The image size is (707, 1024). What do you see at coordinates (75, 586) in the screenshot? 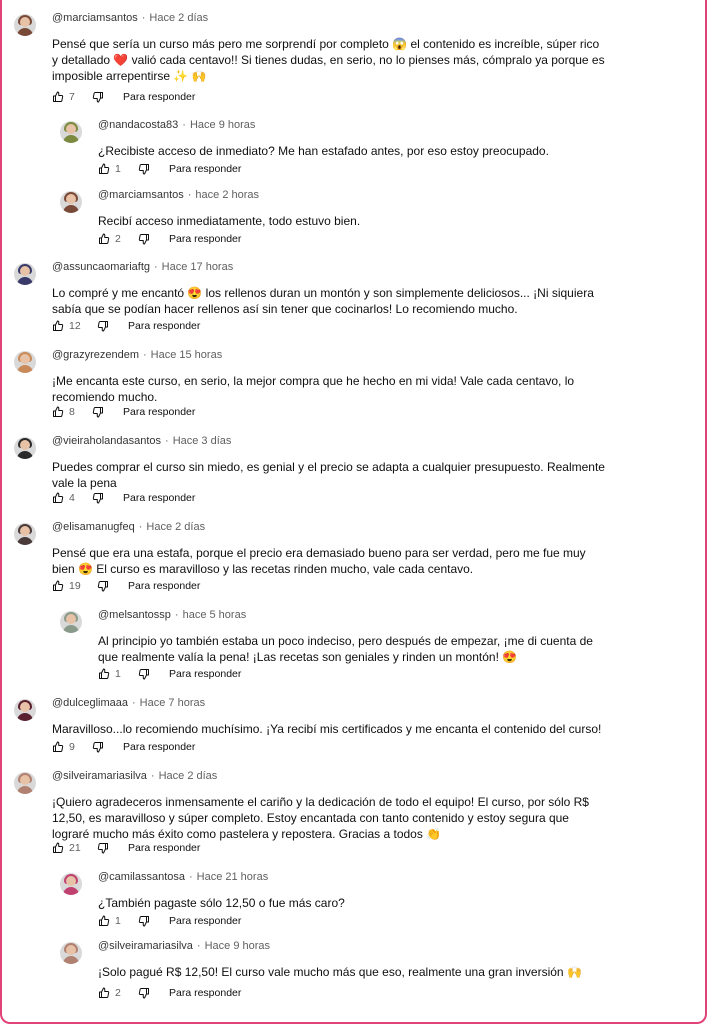
I see `like-count: 19` at bounding box center [75, 586].